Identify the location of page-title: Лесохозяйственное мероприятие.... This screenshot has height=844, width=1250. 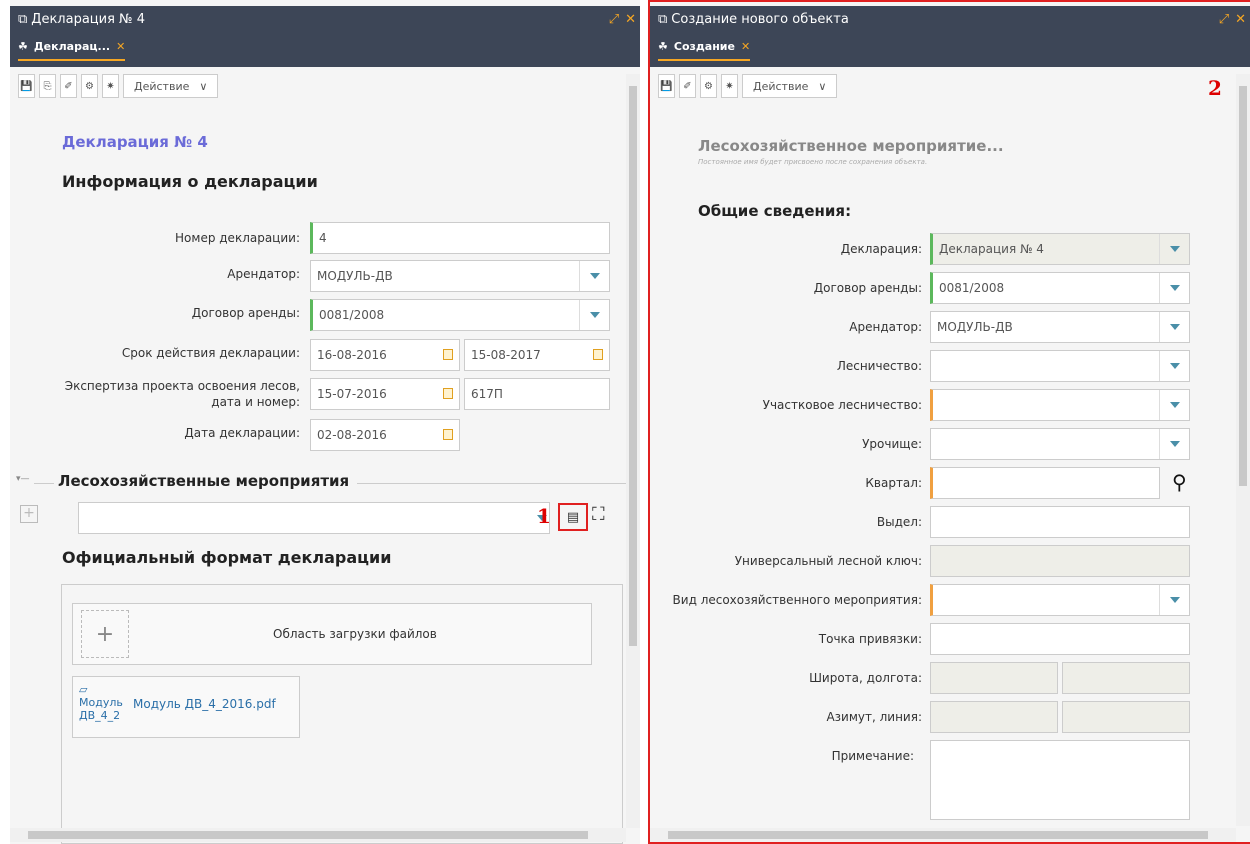
(851, 146).